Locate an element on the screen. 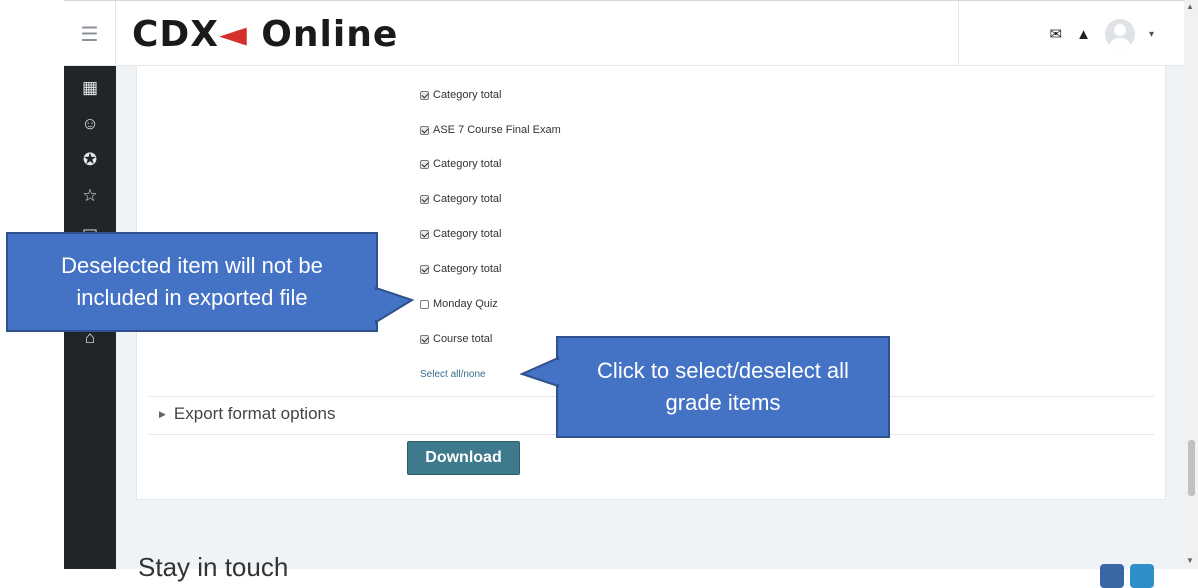 Image resolution: width=1198 pixels, height=588 pixels. stay-in-touch-heading: Stay in touch is located at coordinates (213, 567).